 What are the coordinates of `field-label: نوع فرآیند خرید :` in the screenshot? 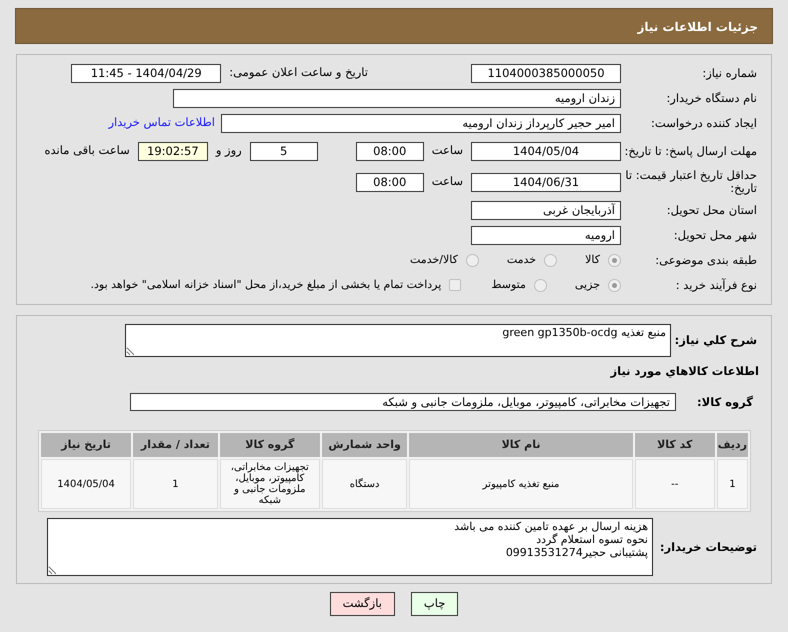 It's located at (716, 285).